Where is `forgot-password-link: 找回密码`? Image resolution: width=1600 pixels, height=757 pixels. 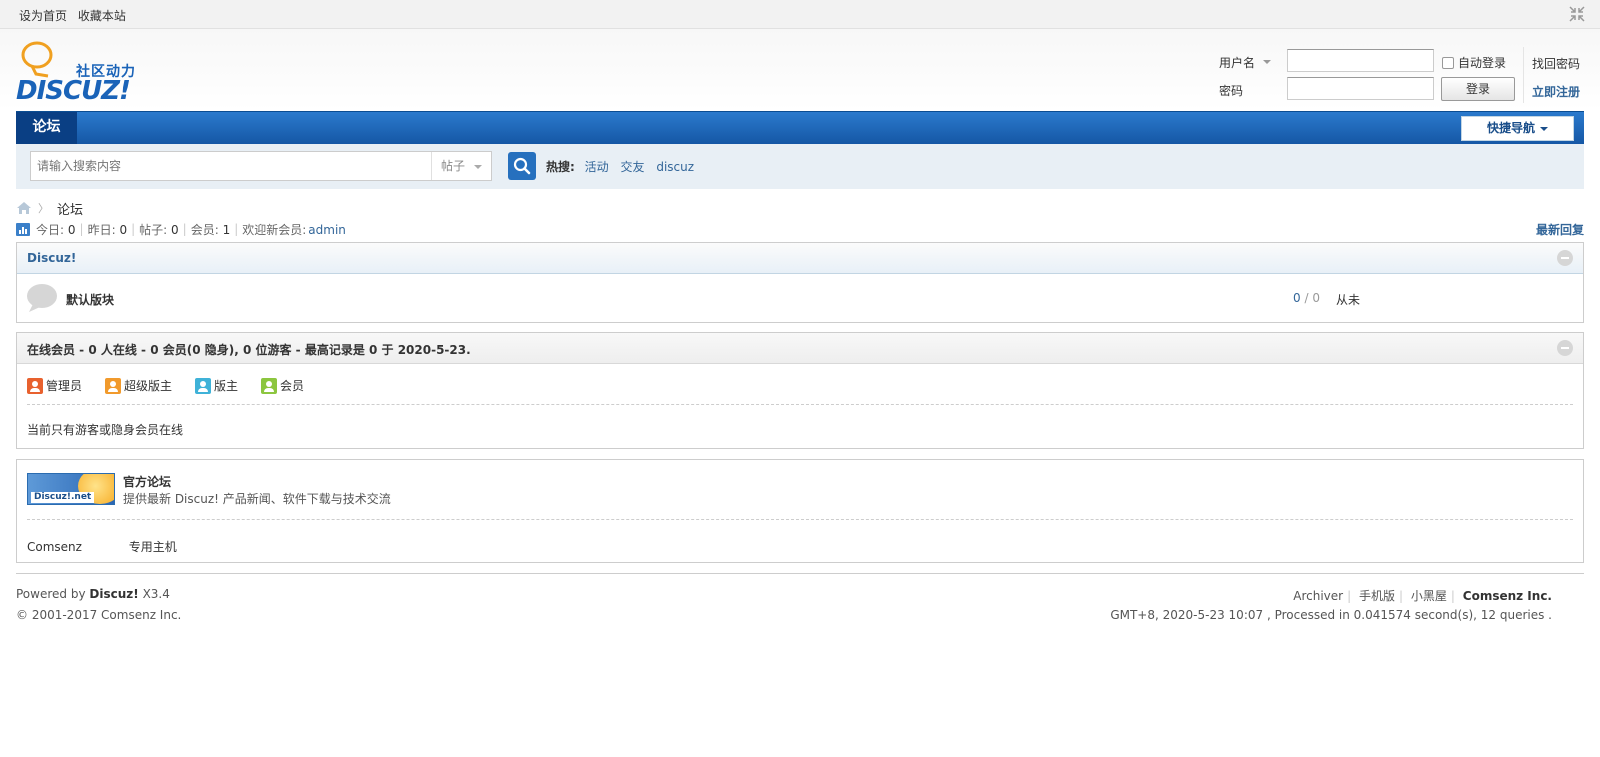
forgot-password-link: 找回密码 is located at coordinates (1556, 63).